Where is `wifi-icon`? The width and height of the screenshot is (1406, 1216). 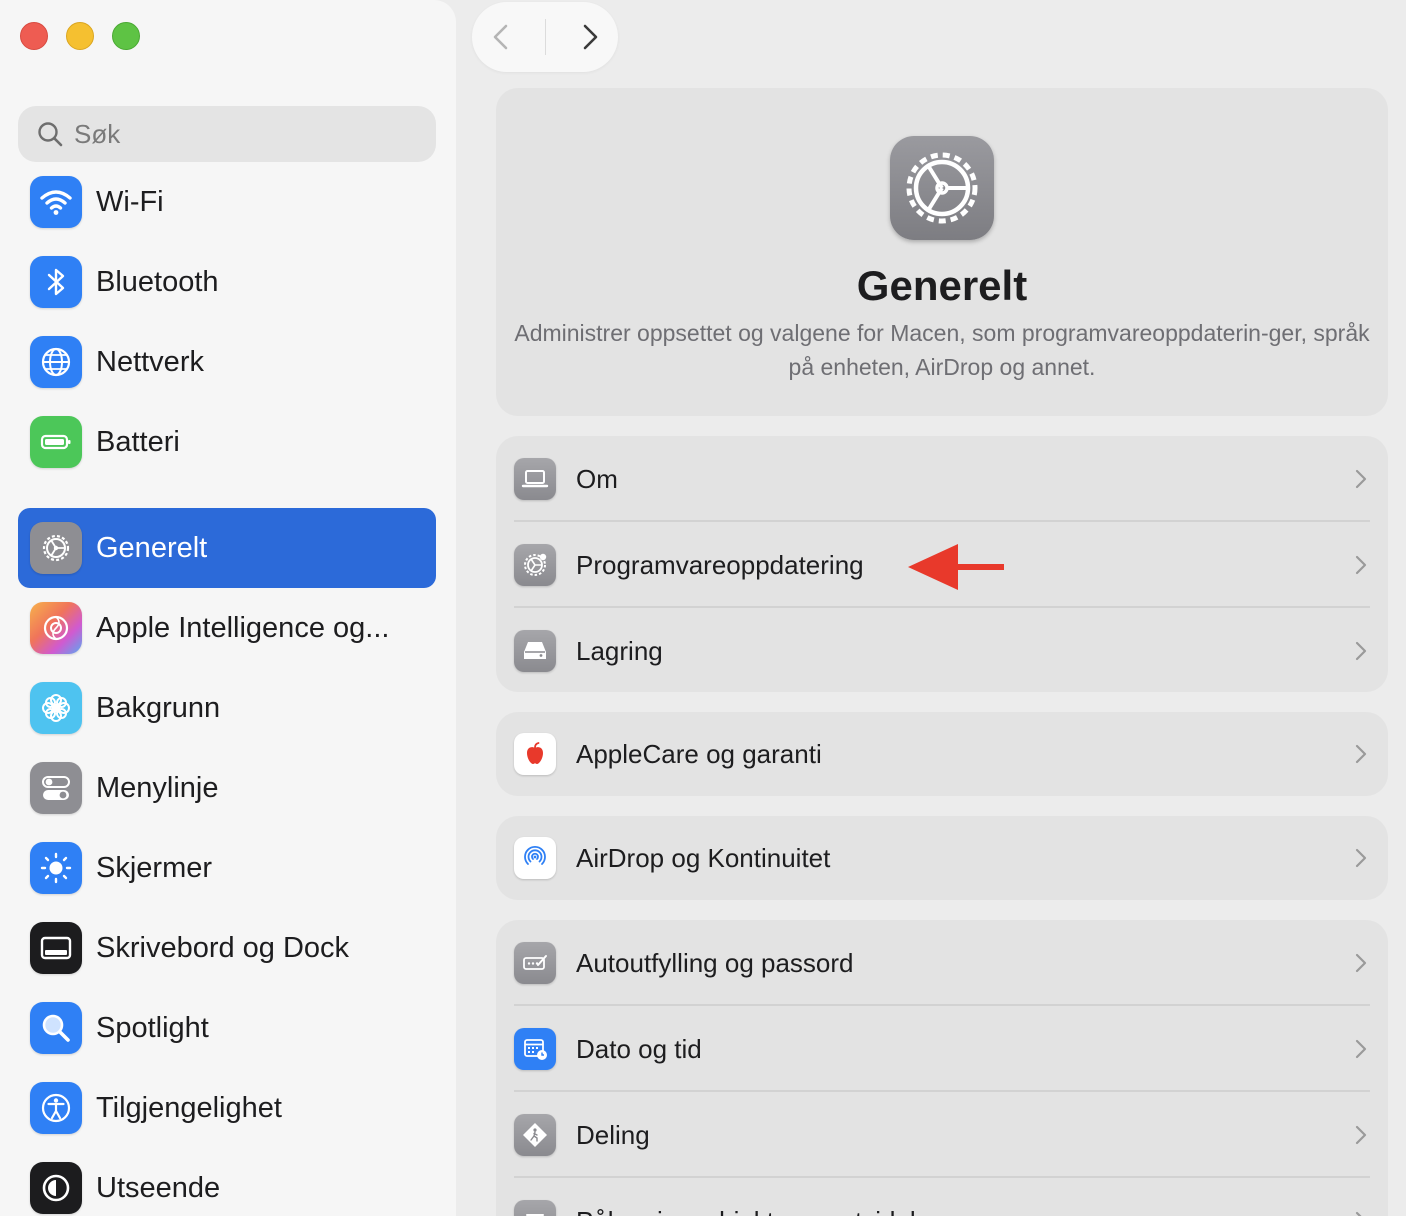
wifi-icon is located at coordinates (56, 202).